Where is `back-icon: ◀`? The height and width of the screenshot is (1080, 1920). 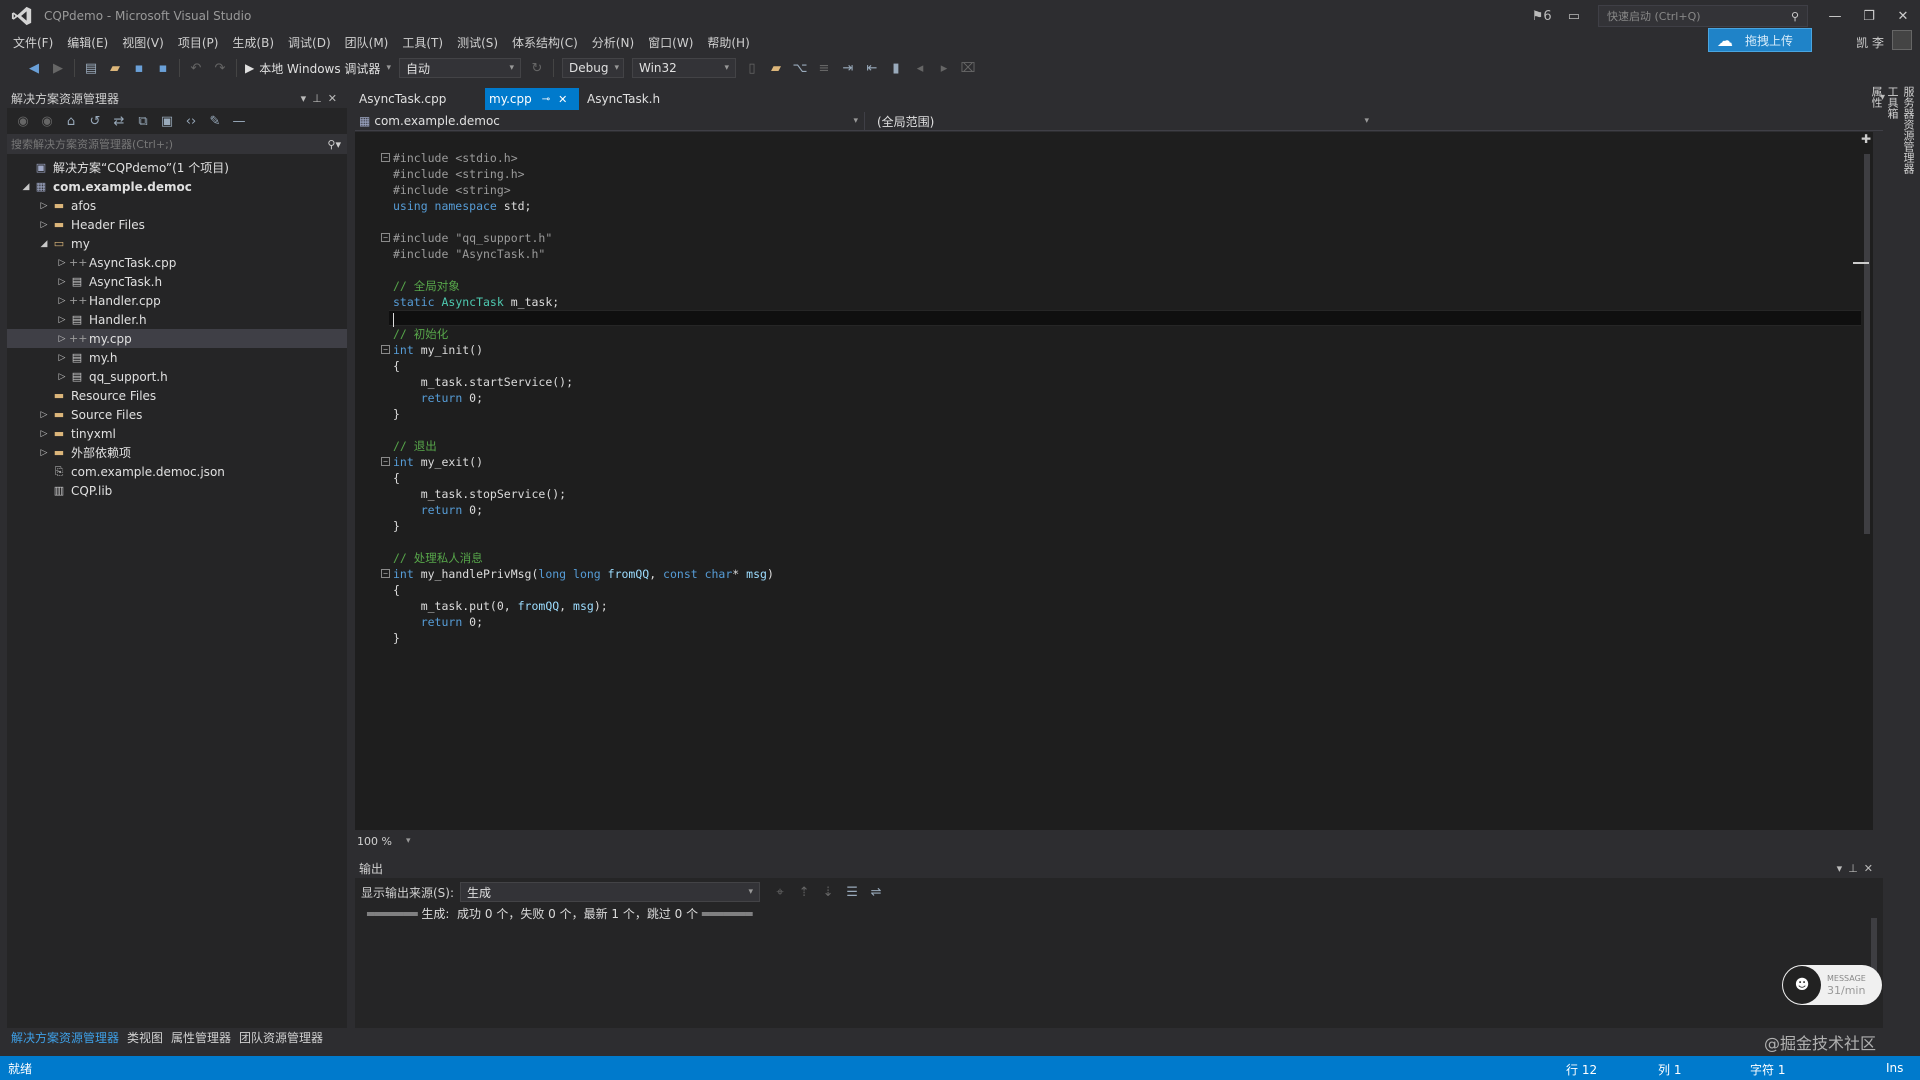 back-icon: ◀ is located at coordinates (34, 68).